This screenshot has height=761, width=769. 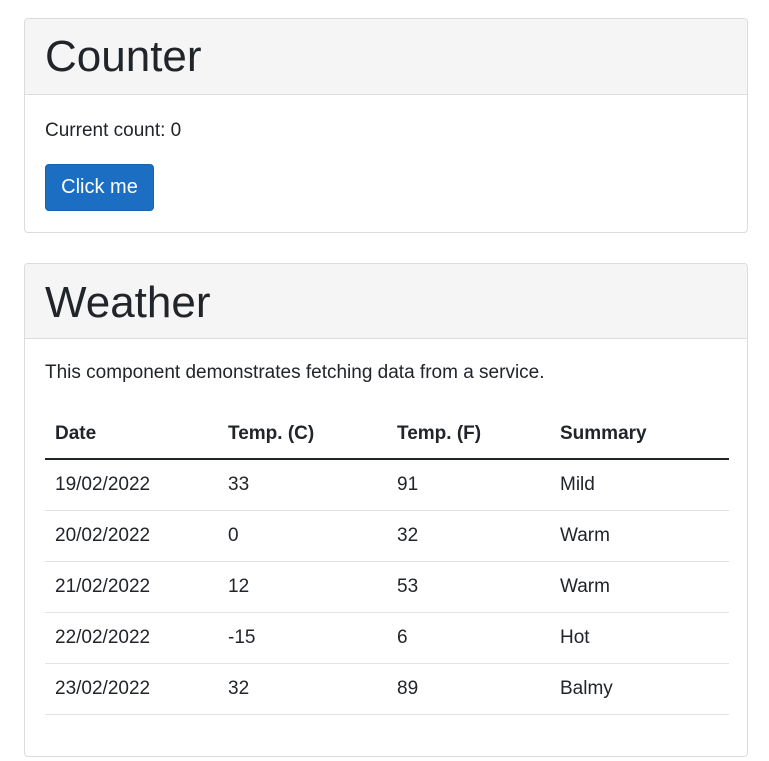 What do you see at coordinates (131, 536) in the screenshot?
I see `date-cell: 20/02/2022` at bounding box center [131, 536].